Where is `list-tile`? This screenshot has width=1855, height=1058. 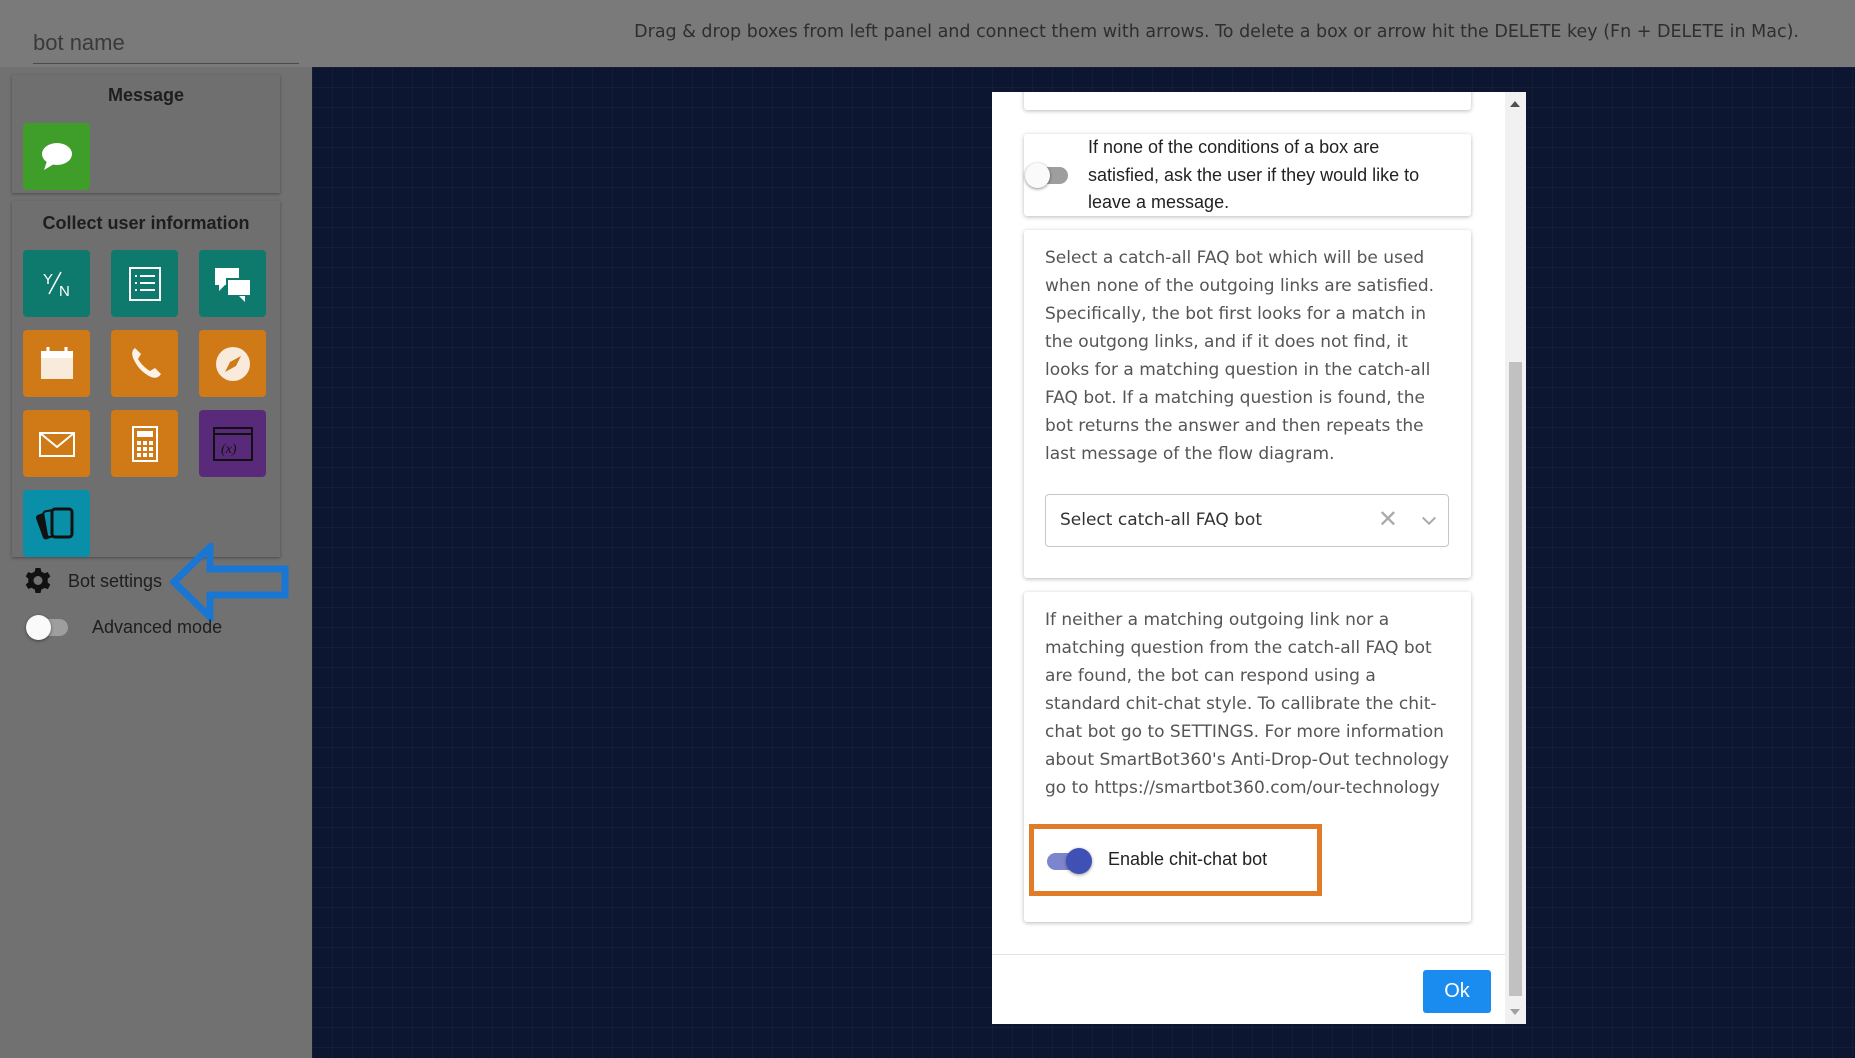
list-tile is located at coordinates (144, 283).